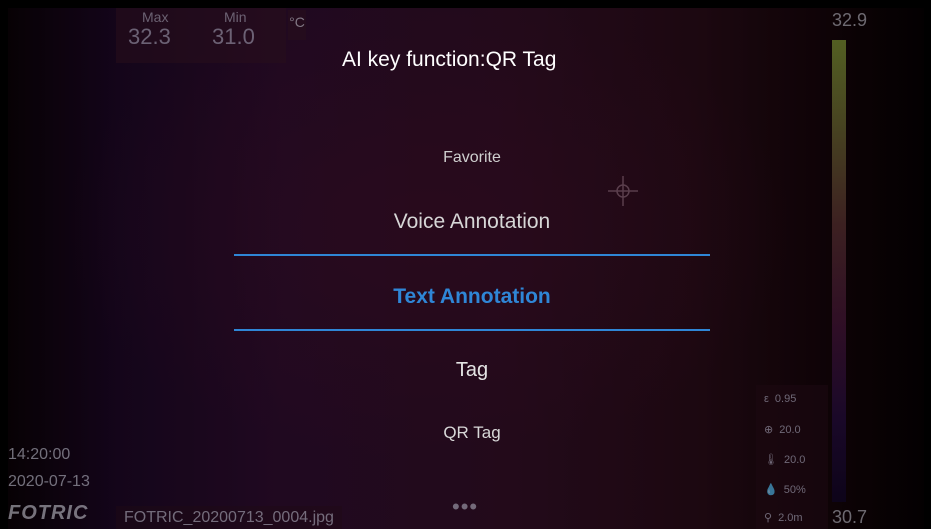 Image resolution: width=931 pixels, height=529 pixels. What do you see at coordinates (472, 370) in the screenshot?
I see `option-tag: Tag` at bounding box center [472, 370].